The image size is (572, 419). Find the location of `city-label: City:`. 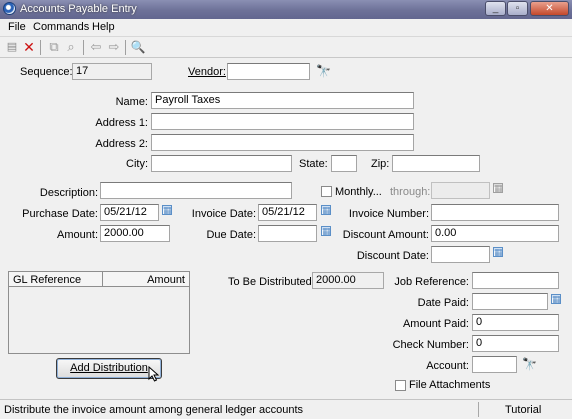

city-label: City: is located at coordinates (137, 164).